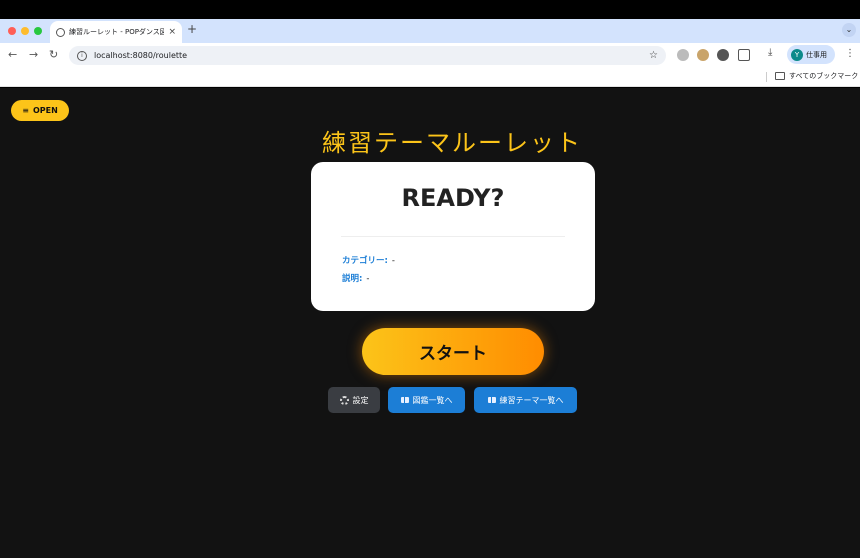  Describe the element at coordinates (780, 76) in the screenshot. I see `folder-icon` at that location.